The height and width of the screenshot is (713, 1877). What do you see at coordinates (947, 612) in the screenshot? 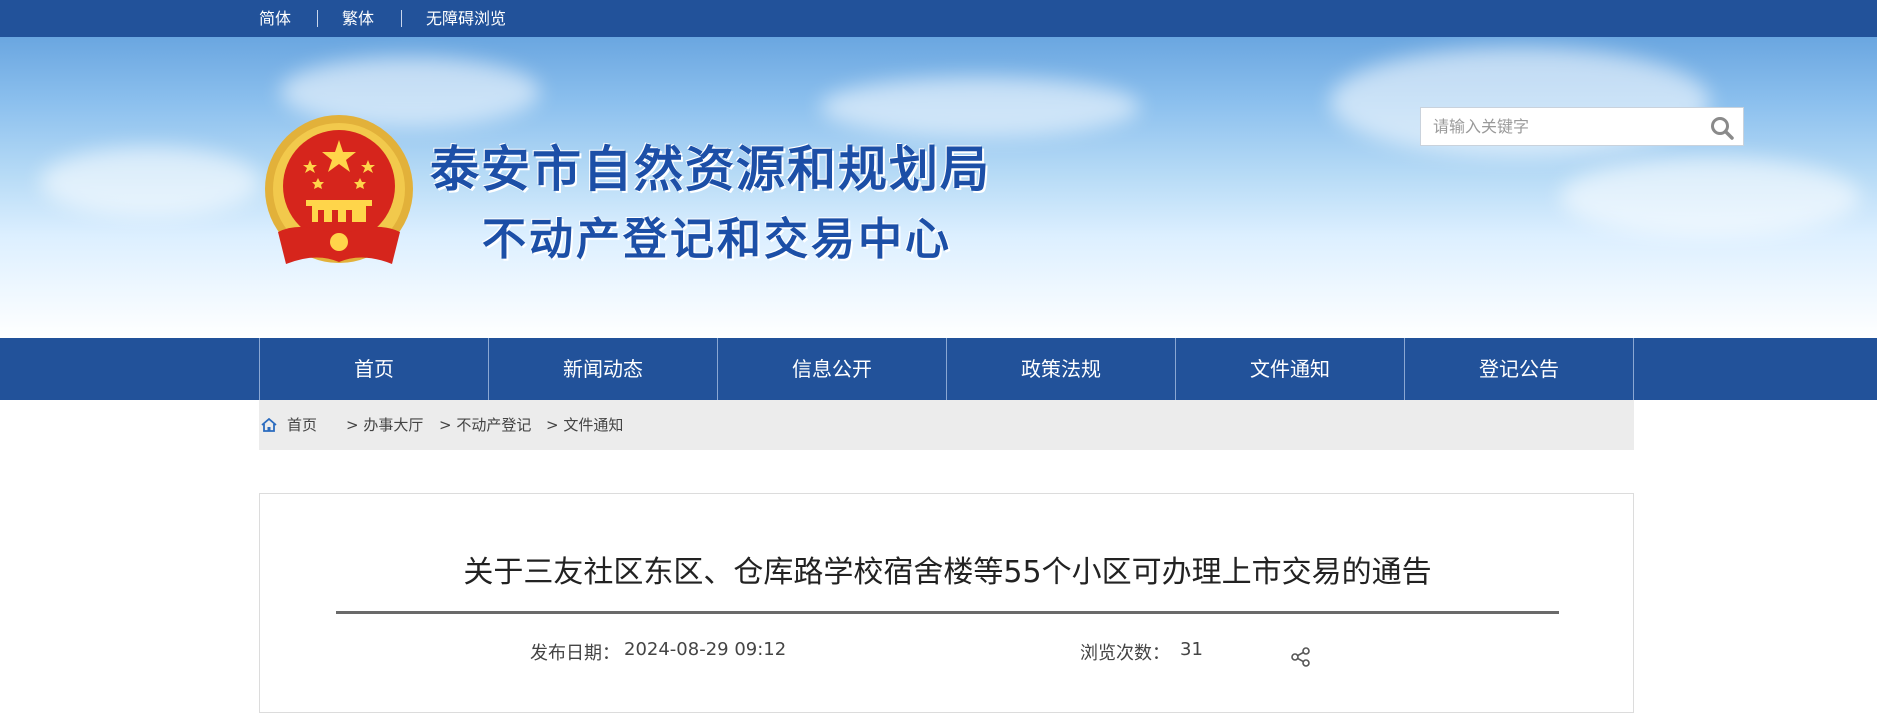
I see `title-divider` at bounding box center [947, 612].